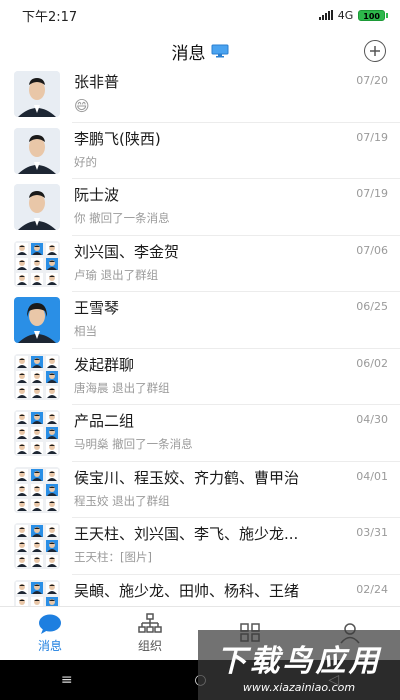 This screenshot has height=700, width=400. I want to click on plus-icon, so click(375, 51).